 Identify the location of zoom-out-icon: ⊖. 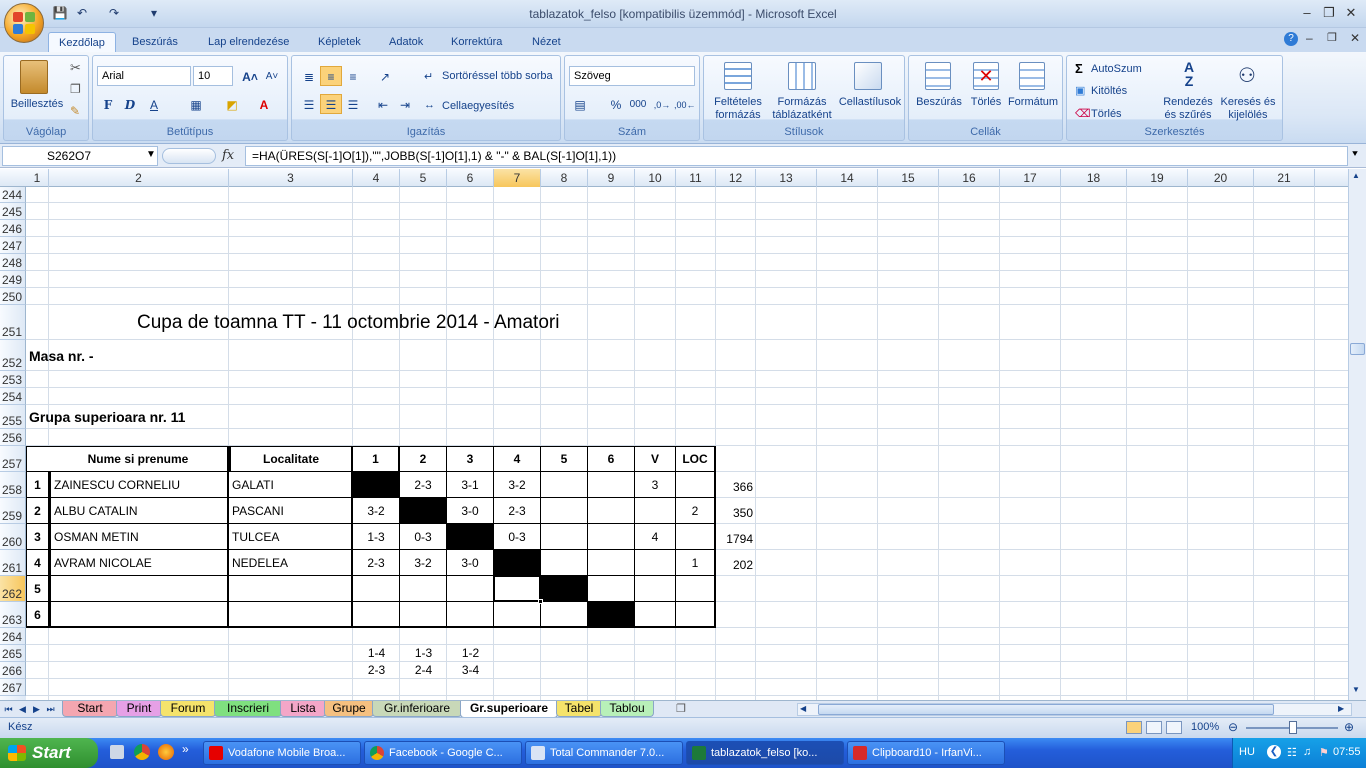
(1233, 727).